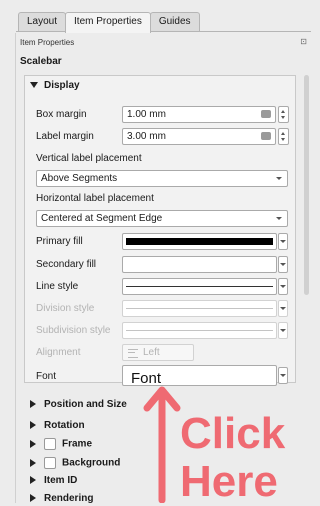  Describe the element at coordinates (229, 481) in the screenshot. I see `annotation-here-text: Here` at that location.